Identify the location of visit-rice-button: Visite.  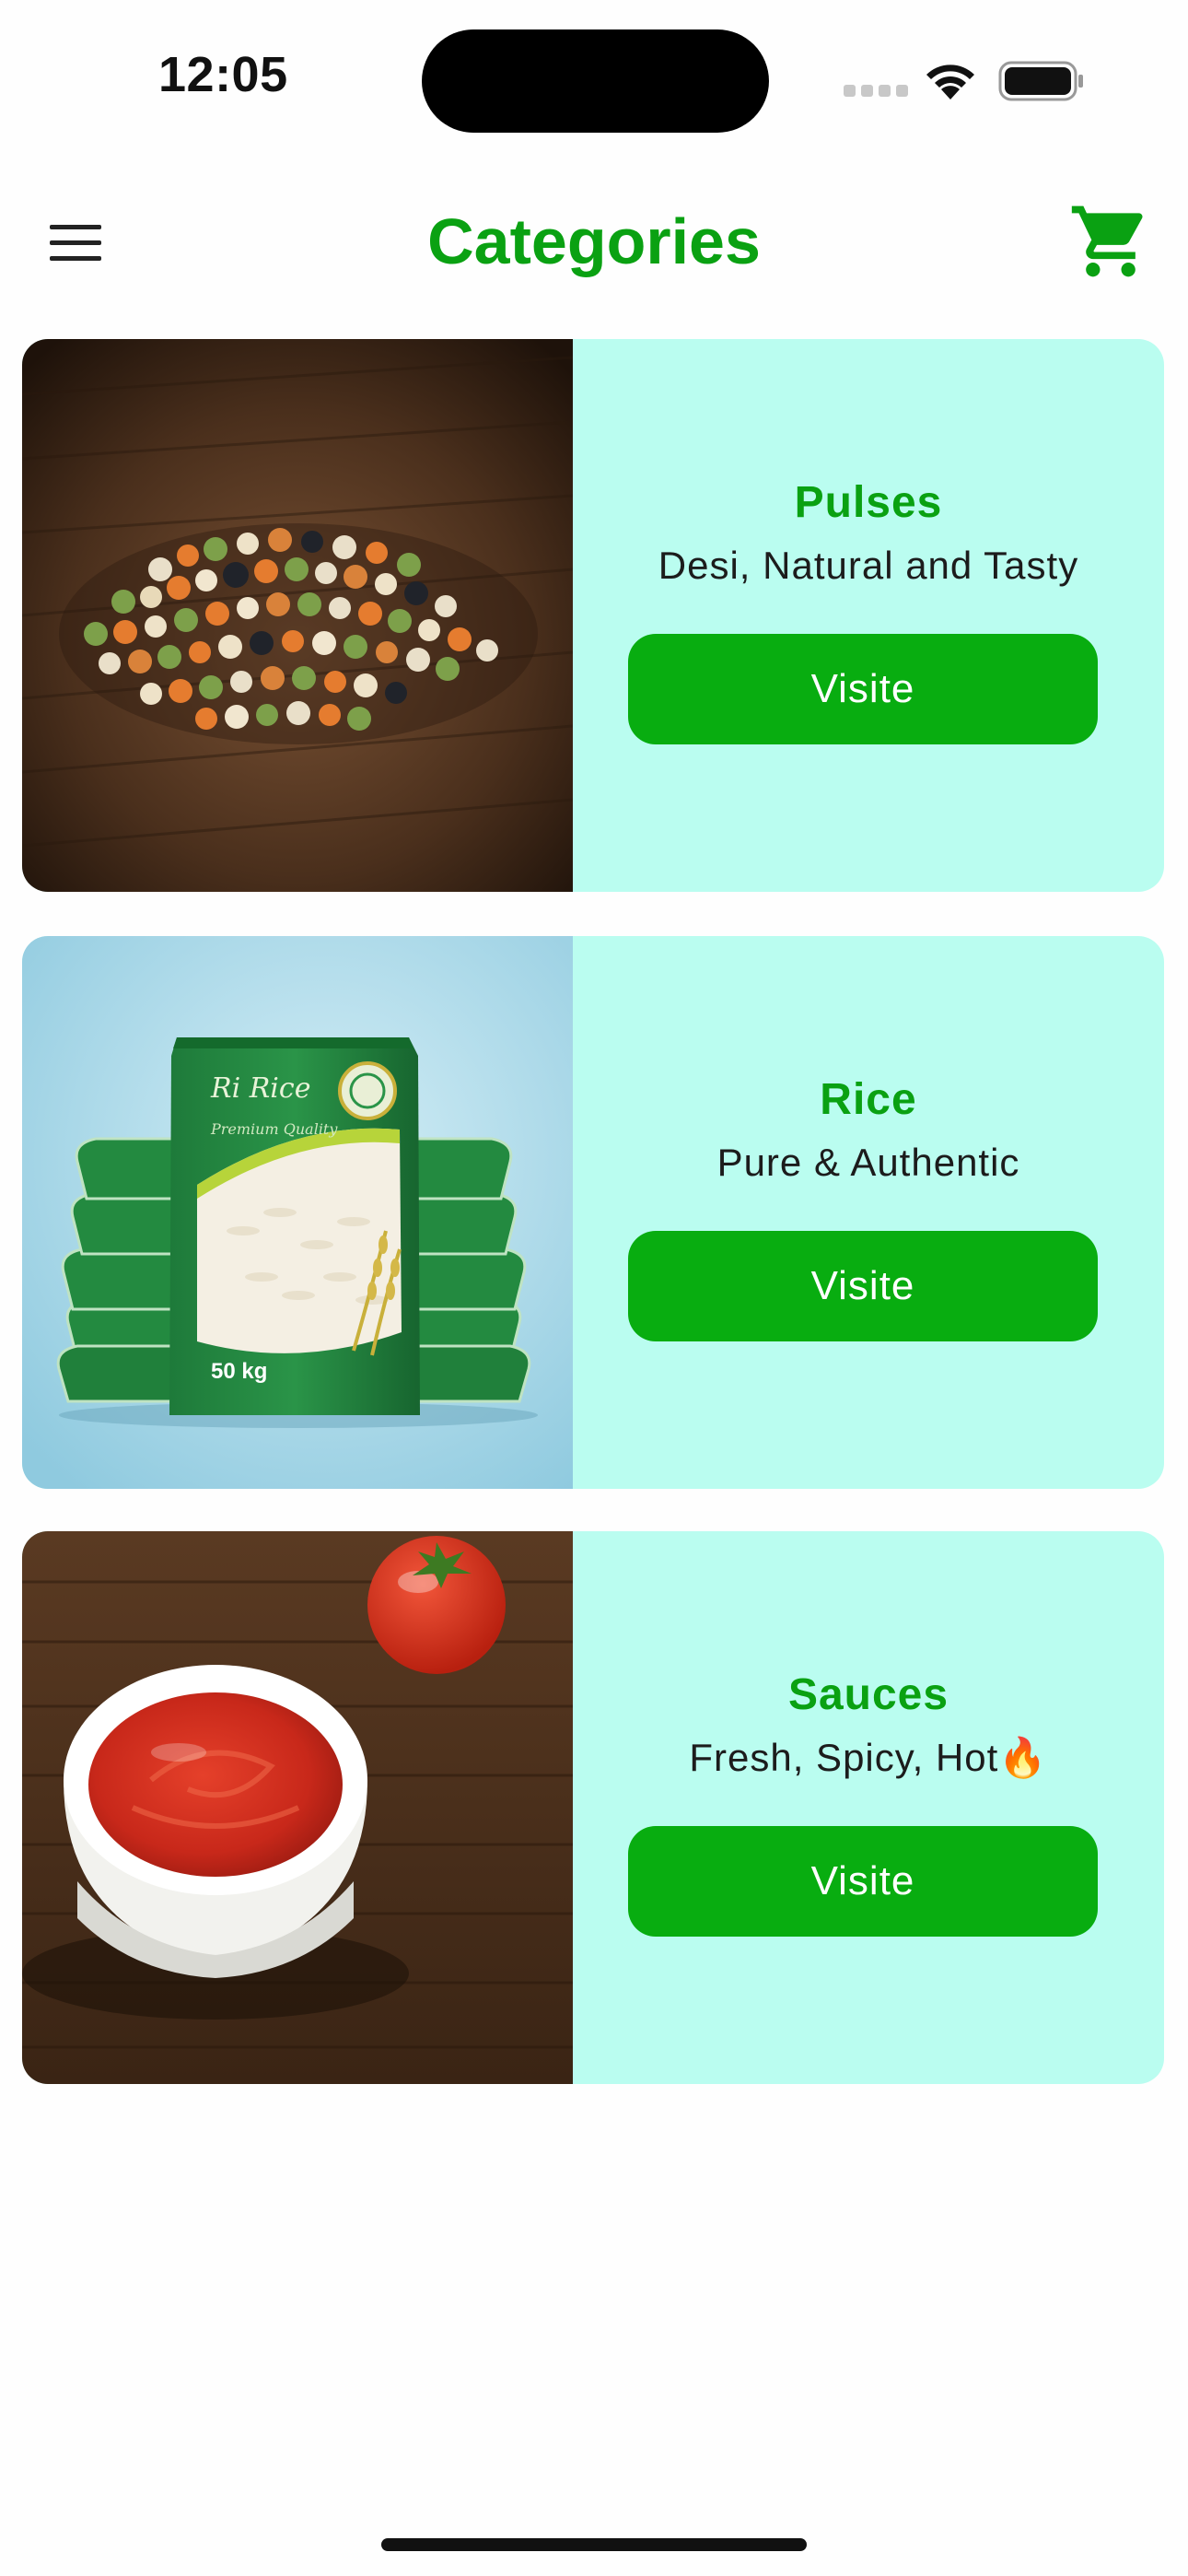
(863, 1286).